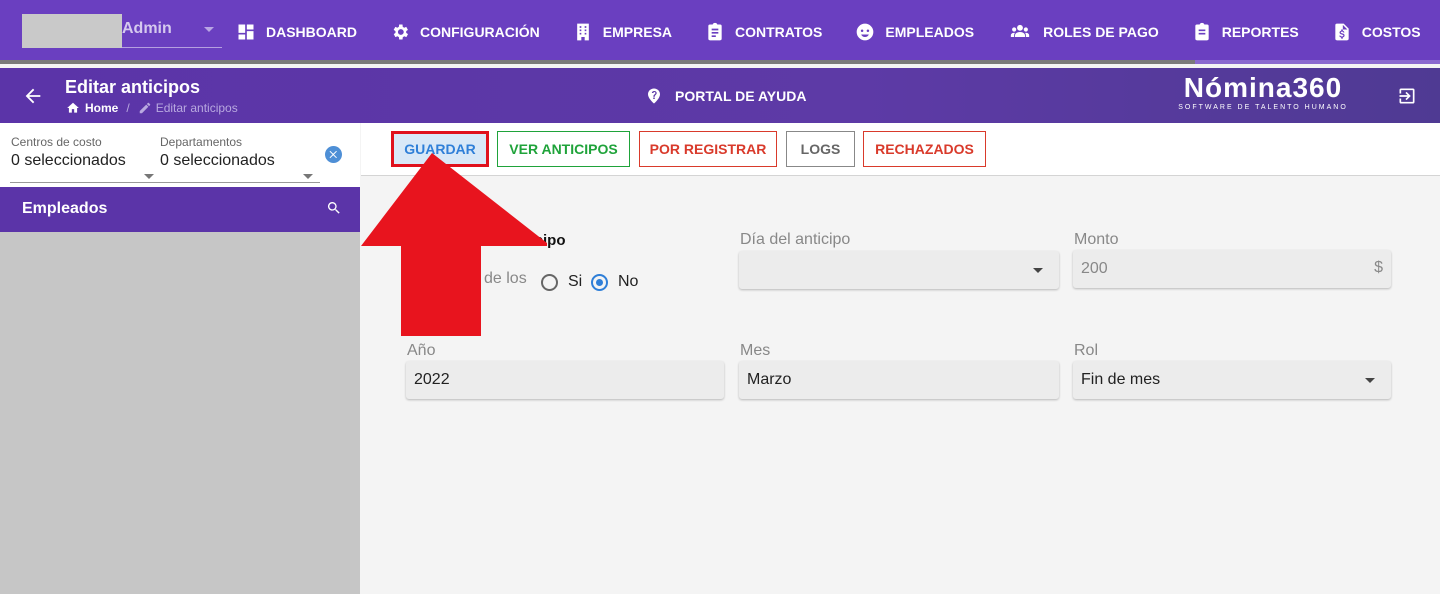  I want to click on report-icon, so click(1202, 31).